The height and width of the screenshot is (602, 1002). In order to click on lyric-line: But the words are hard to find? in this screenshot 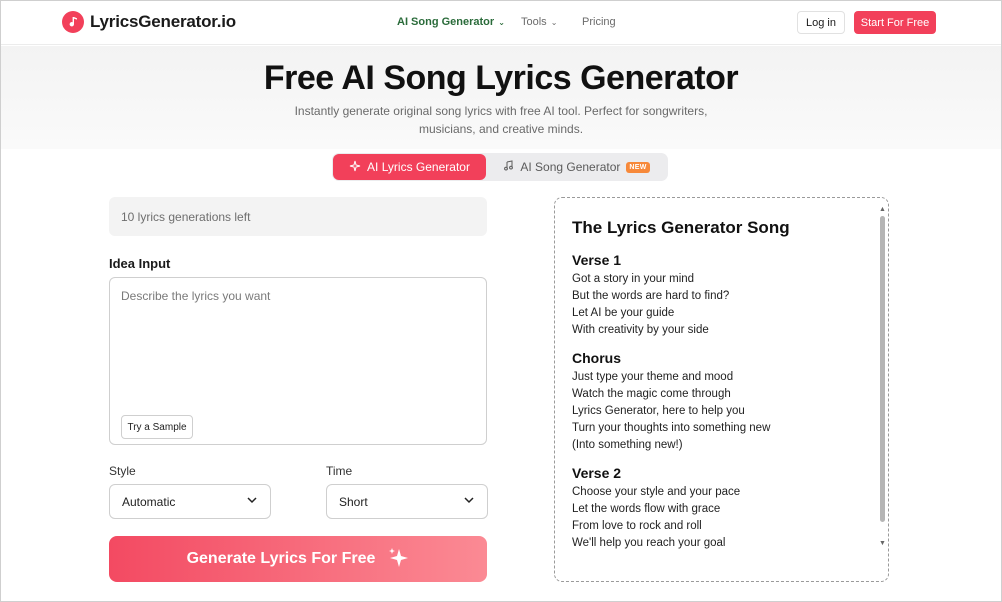, I will do `click(651, 296)`.